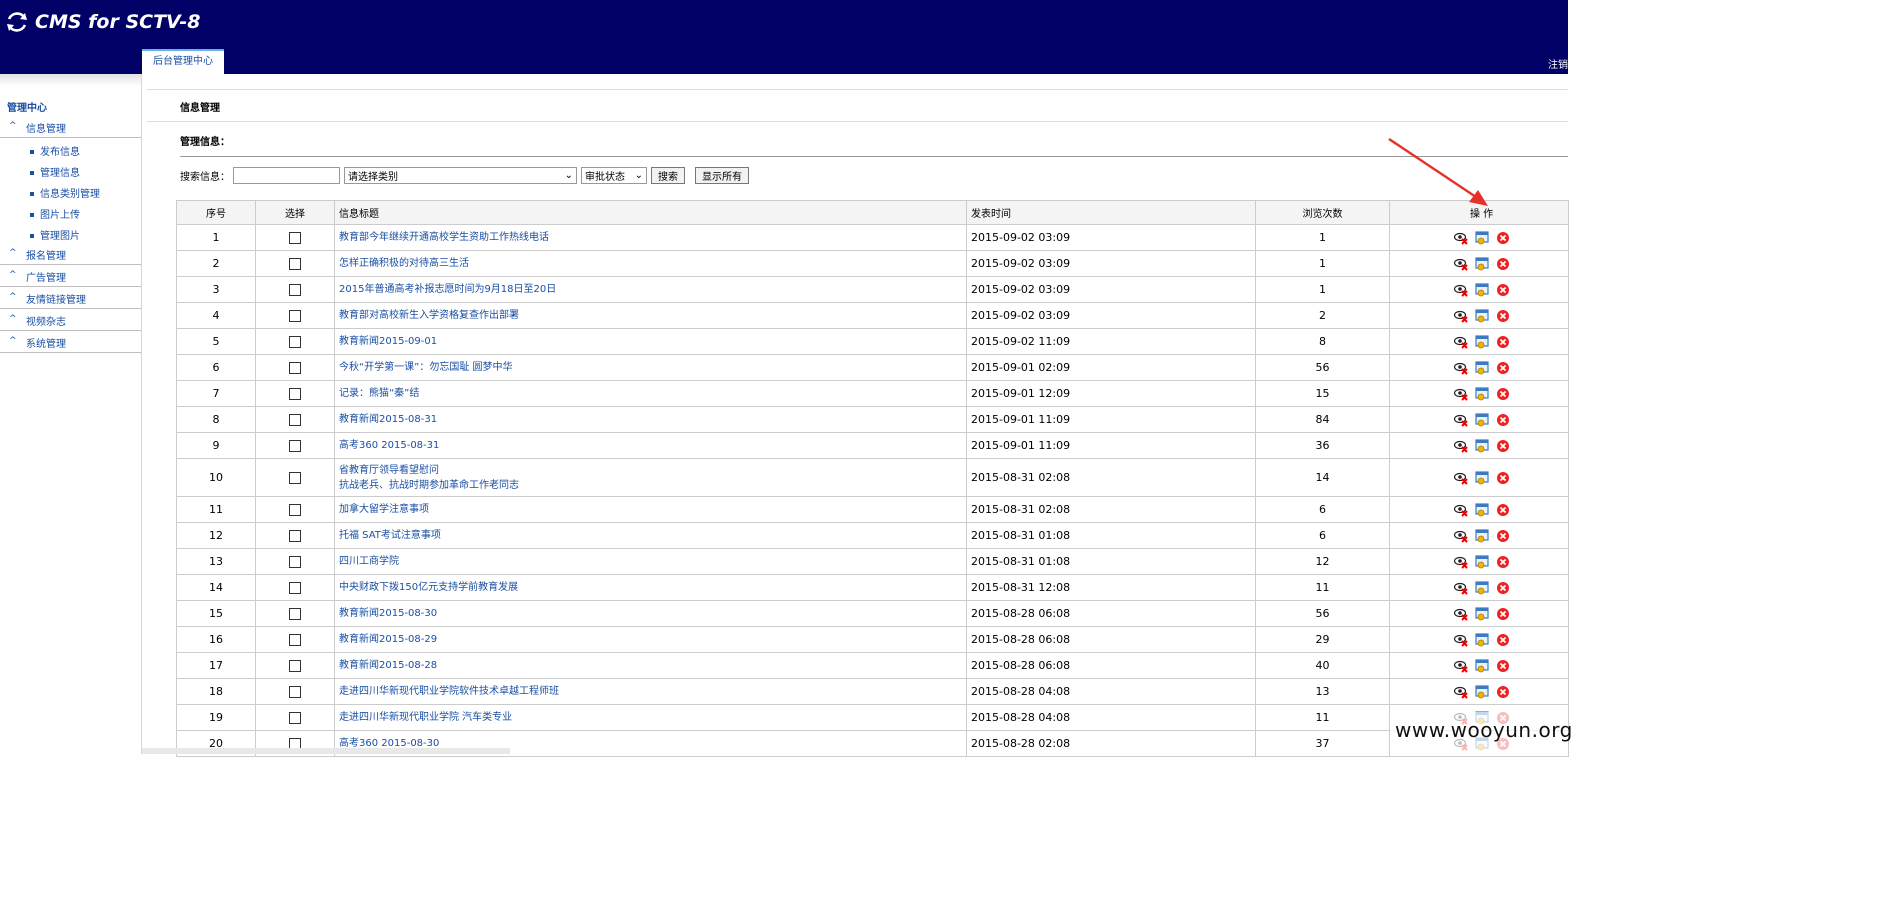 Image resolution: width=1877 pixels, height=902 pixels. I want to click on search-input, so click(286, 175).